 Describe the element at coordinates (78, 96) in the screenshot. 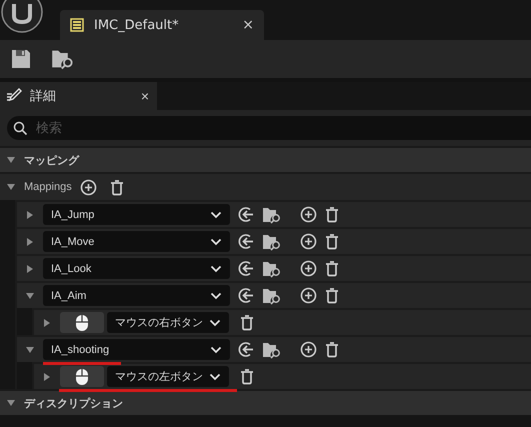

I see `details-tab: 詳細 ×` at that location.